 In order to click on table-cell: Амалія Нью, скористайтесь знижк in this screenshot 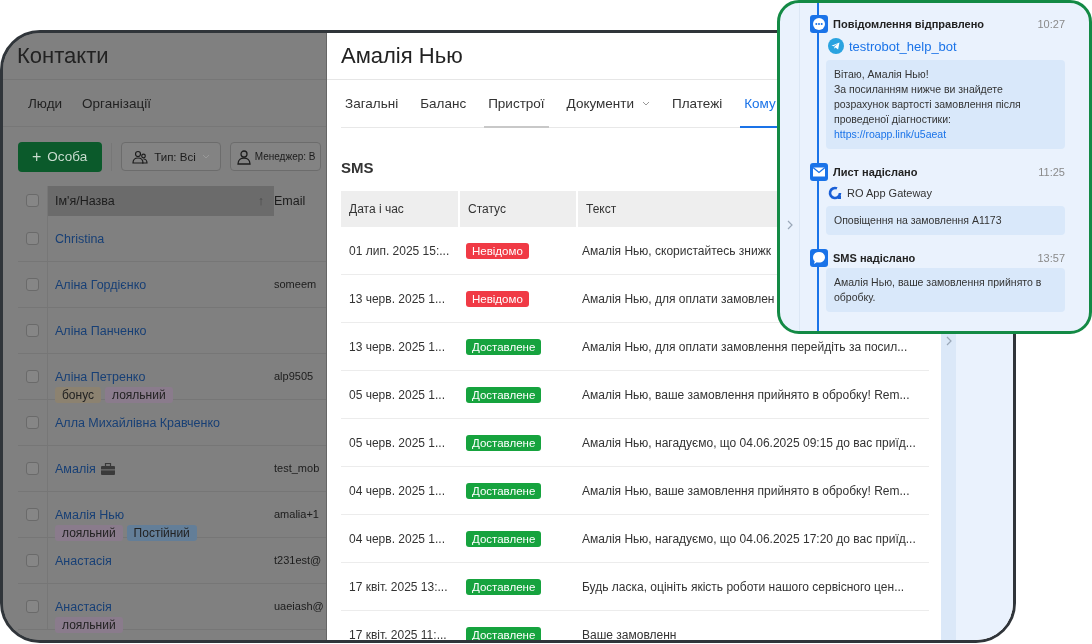, I will do `click(676, 250)`.